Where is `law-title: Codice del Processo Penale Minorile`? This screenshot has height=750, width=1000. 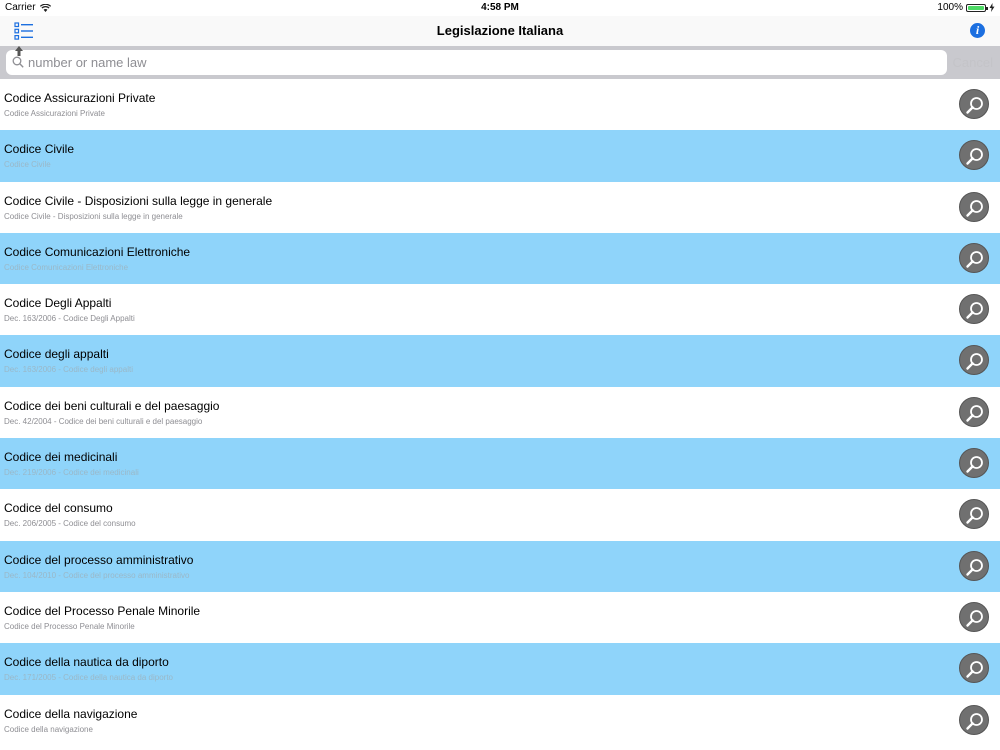
law-title: Codice del Processo Penale Minorile is located at coordinates (102, 610).